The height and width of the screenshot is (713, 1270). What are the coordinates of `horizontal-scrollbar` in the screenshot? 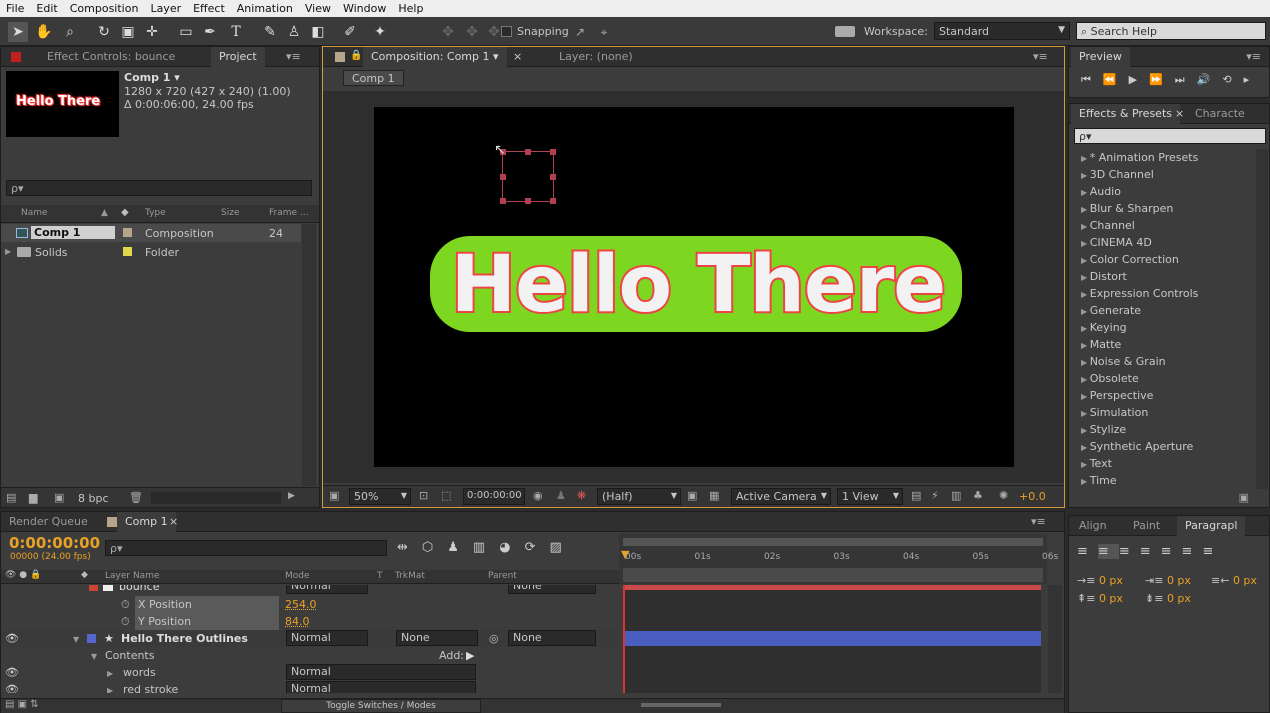 It's located at (216, 498).